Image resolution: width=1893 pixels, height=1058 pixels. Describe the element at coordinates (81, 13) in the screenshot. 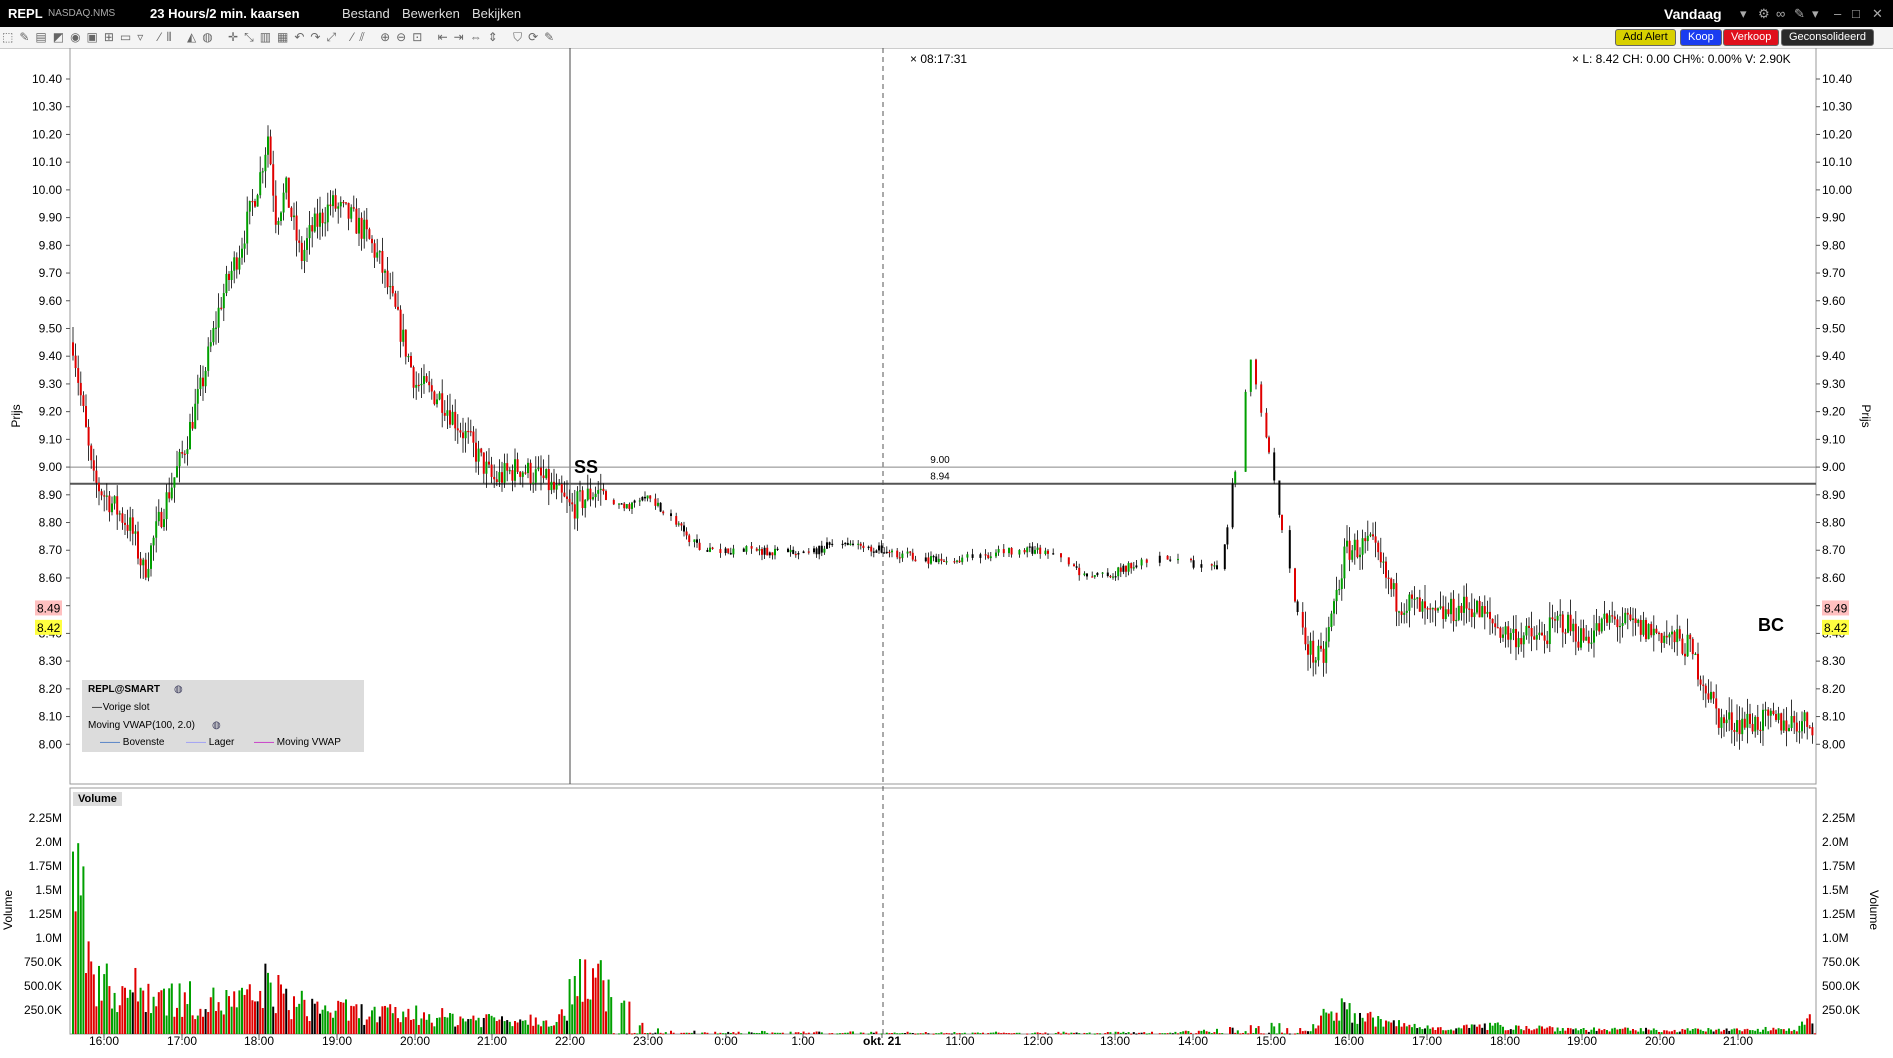

I see `exchange-label: NASDAQ.NMS` at that location.